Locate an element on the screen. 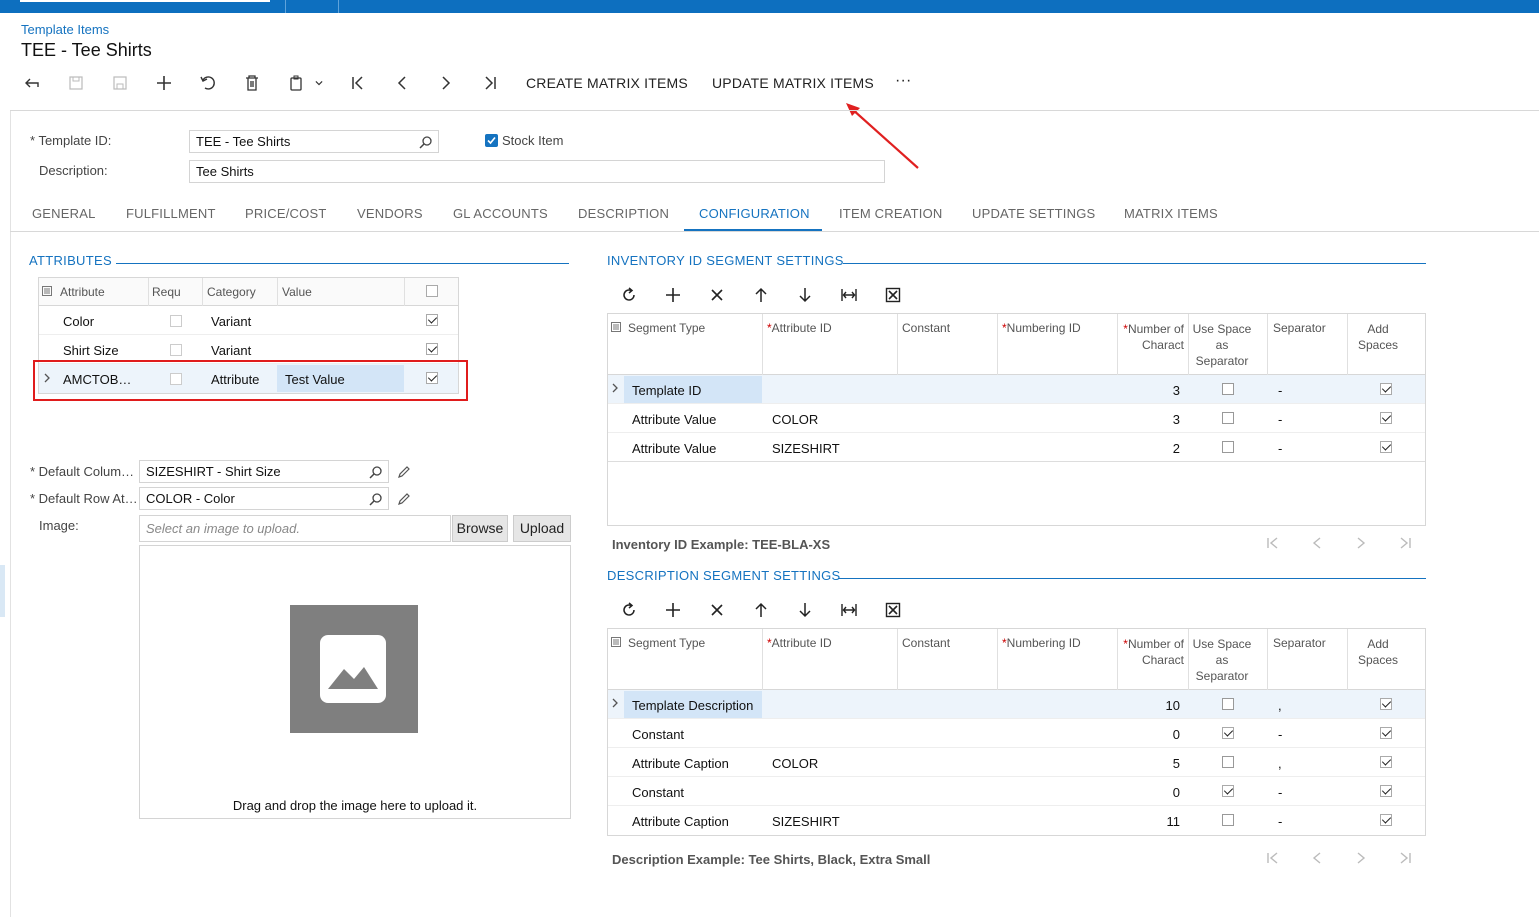 This screenshot has height=917, width=1539. upload-button: Upload is located at coordinates (542, 528).